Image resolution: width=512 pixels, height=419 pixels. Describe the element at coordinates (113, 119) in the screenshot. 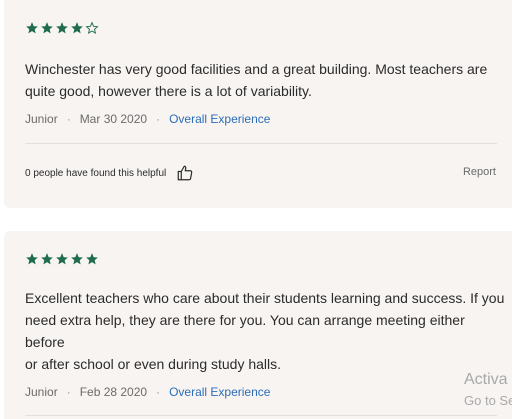

I see `review-date: Mar 30 2020` at that location.